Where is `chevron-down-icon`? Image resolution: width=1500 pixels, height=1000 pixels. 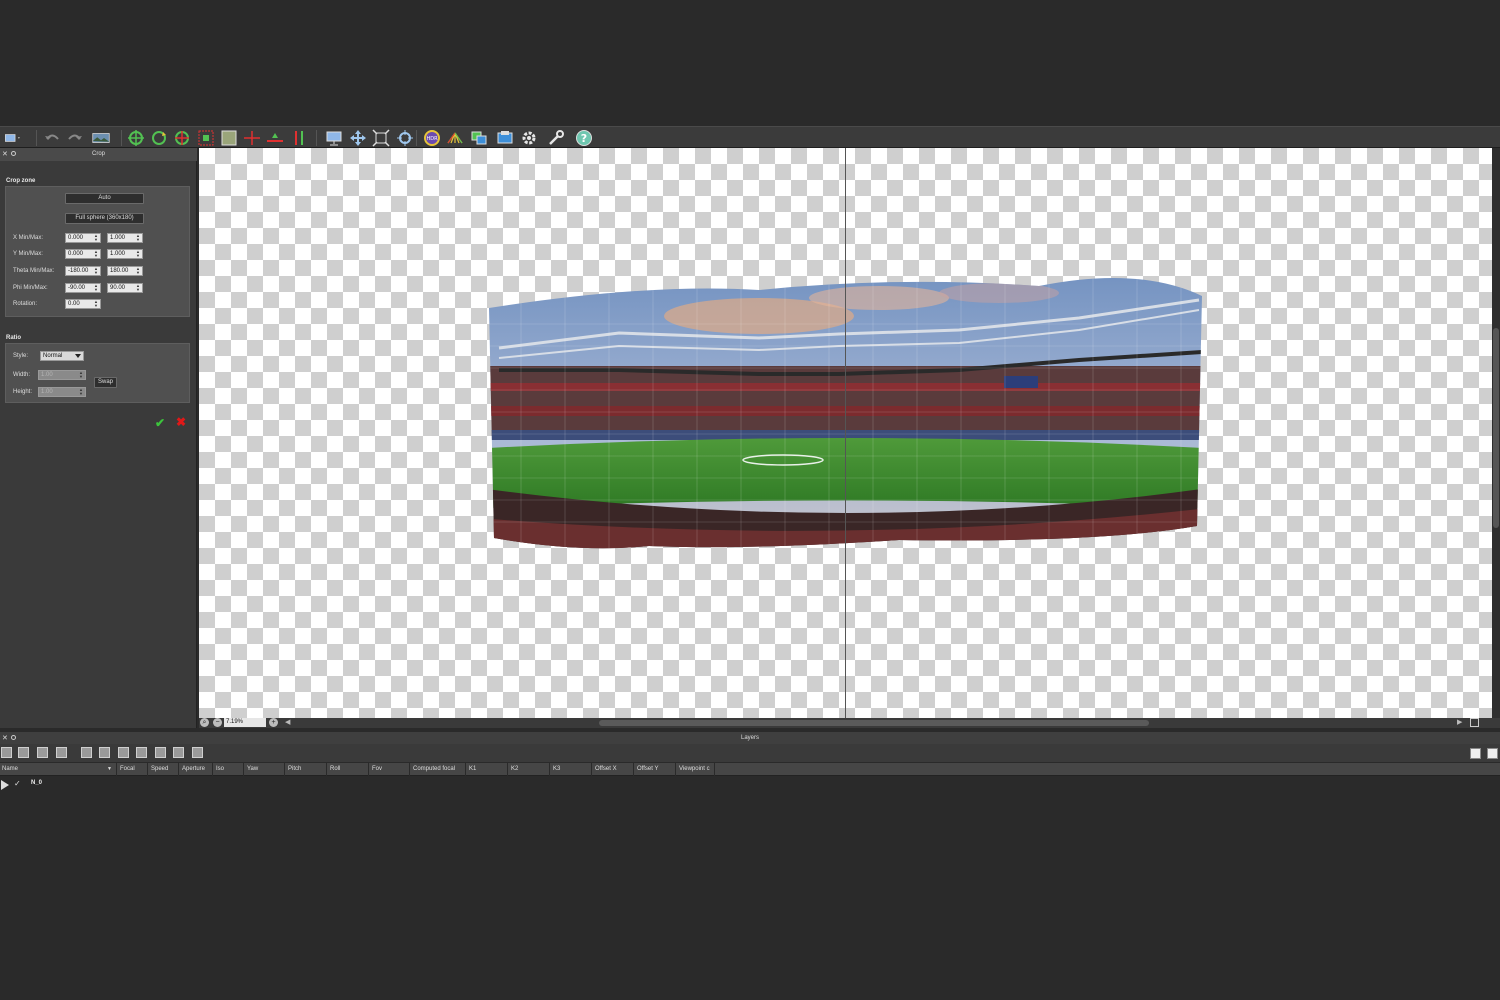 chevron-down-icon is located at coordinates (78, 356).